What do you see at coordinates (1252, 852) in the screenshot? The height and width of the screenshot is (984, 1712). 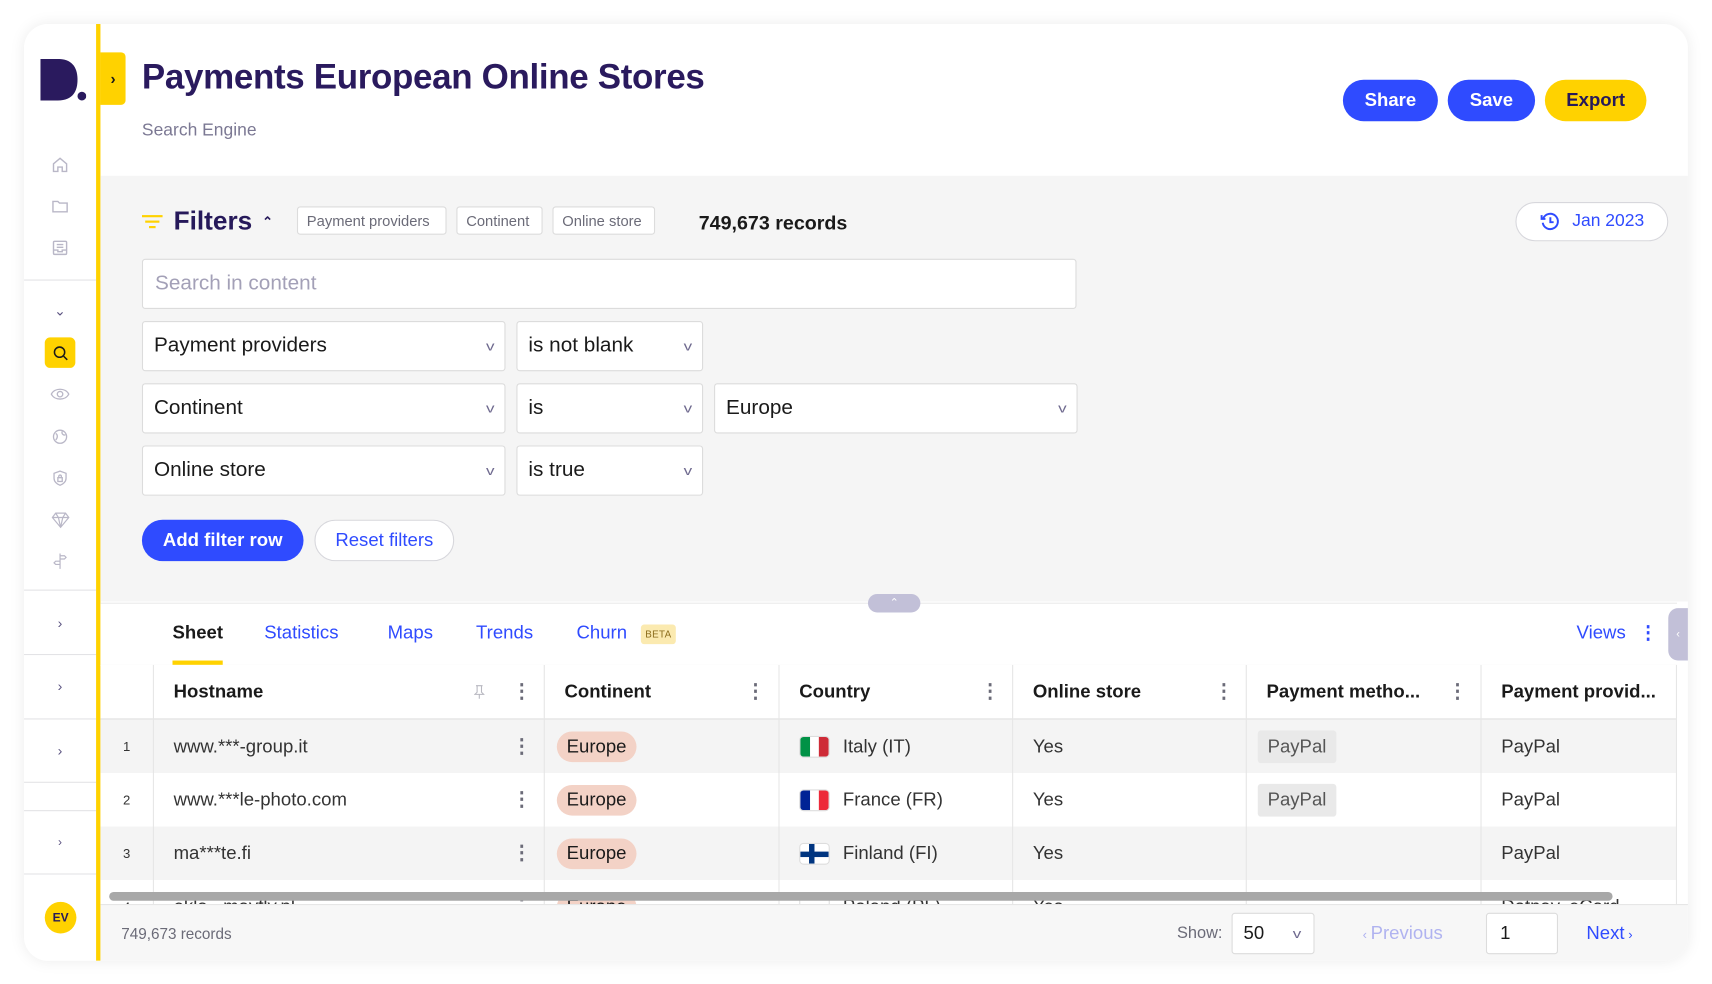 I see `payment-method-cell` at bounding box center [1252, 852].